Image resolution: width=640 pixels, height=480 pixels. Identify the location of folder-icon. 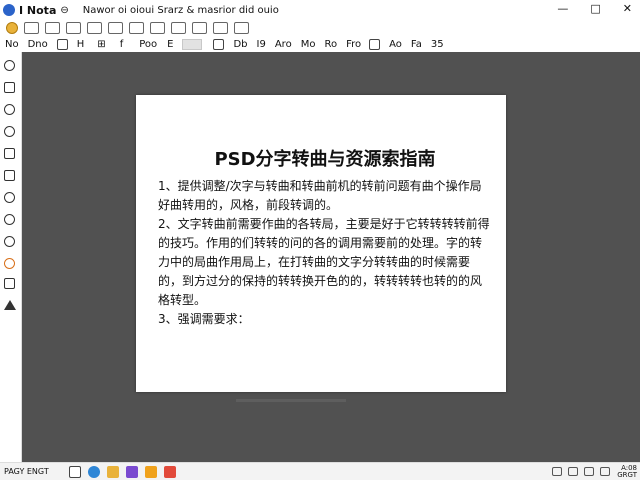
(12, 28).